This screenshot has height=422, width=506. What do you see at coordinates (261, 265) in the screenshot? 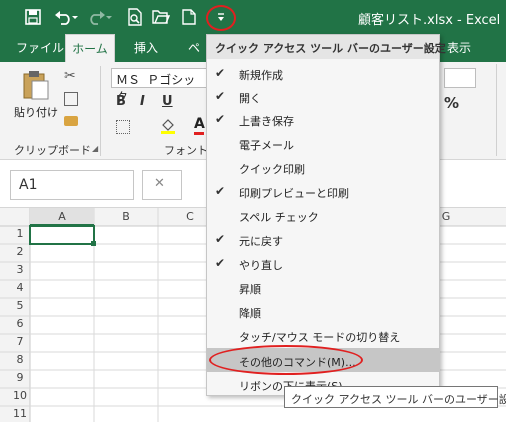
I see `menu-item-label: やり直し` at bounding box center [261, 265].